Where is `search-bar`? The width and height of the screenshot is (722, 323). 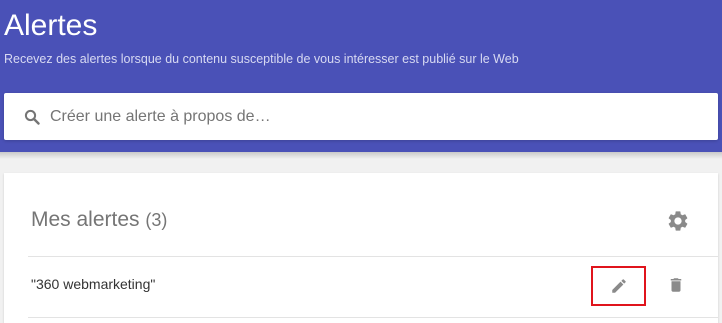 search-bar is located at coordinates (361, 116).